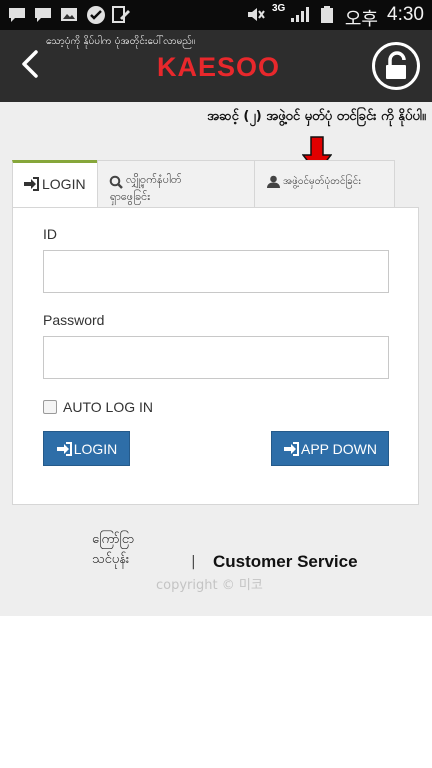  What do you see at coordinates (300, 14) in the screenshot?
I see `signal-icon` at bounding box center [300, 14].